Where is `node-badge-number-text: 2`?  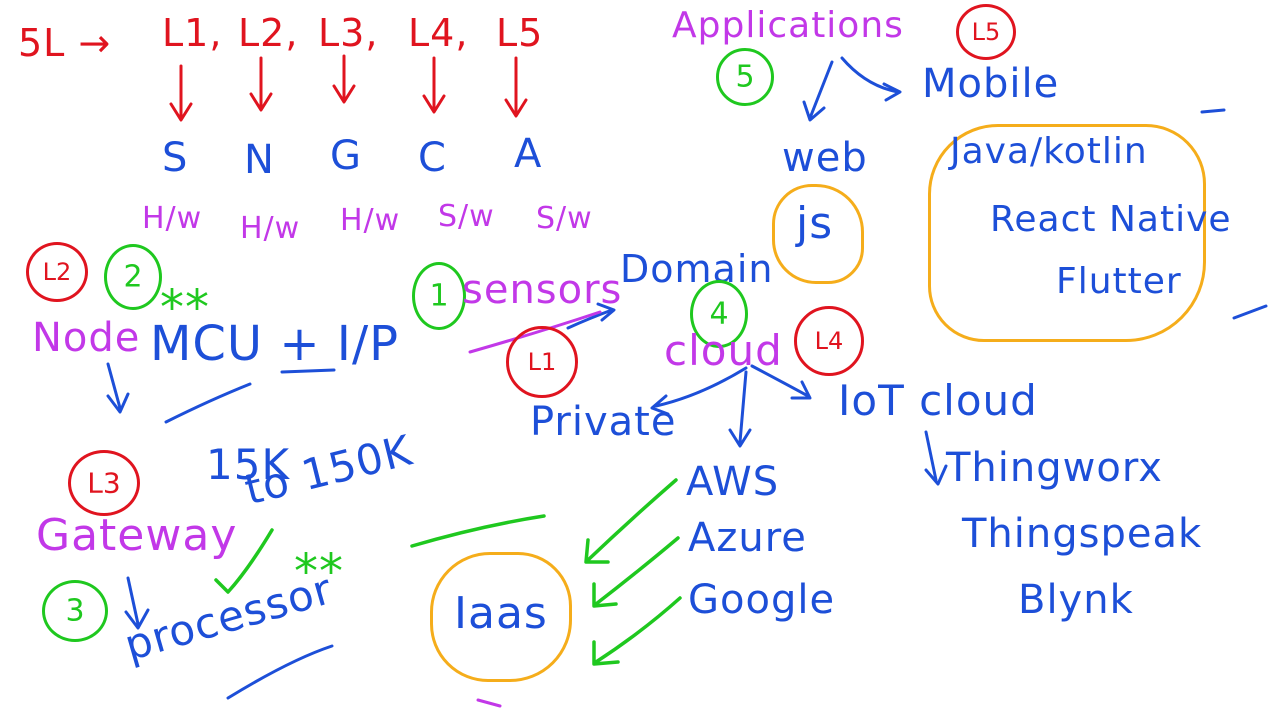 node-badge-number-text: 2 is located at coordinates (133, 277).